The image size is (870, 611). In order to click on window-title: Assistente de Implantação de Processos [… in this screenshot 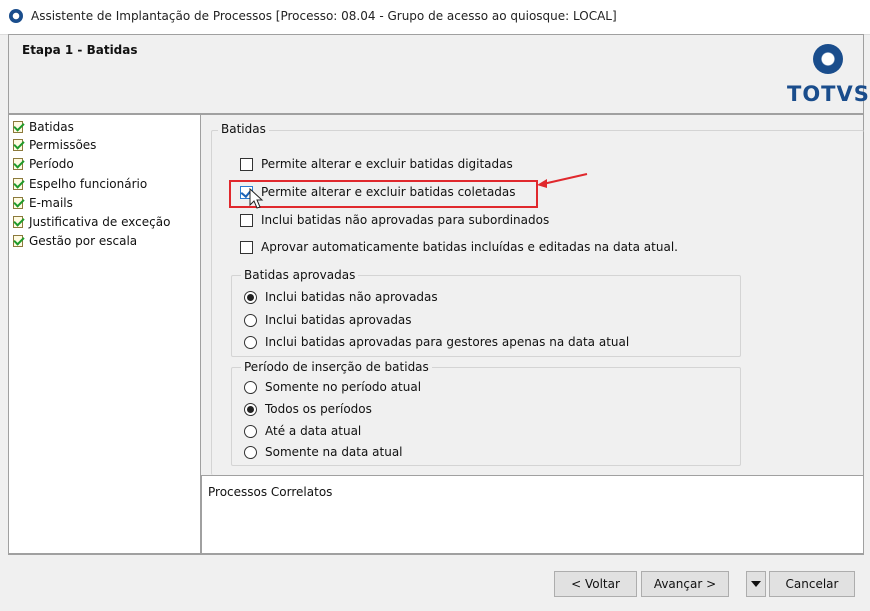, I will do `click(324, 16)`.